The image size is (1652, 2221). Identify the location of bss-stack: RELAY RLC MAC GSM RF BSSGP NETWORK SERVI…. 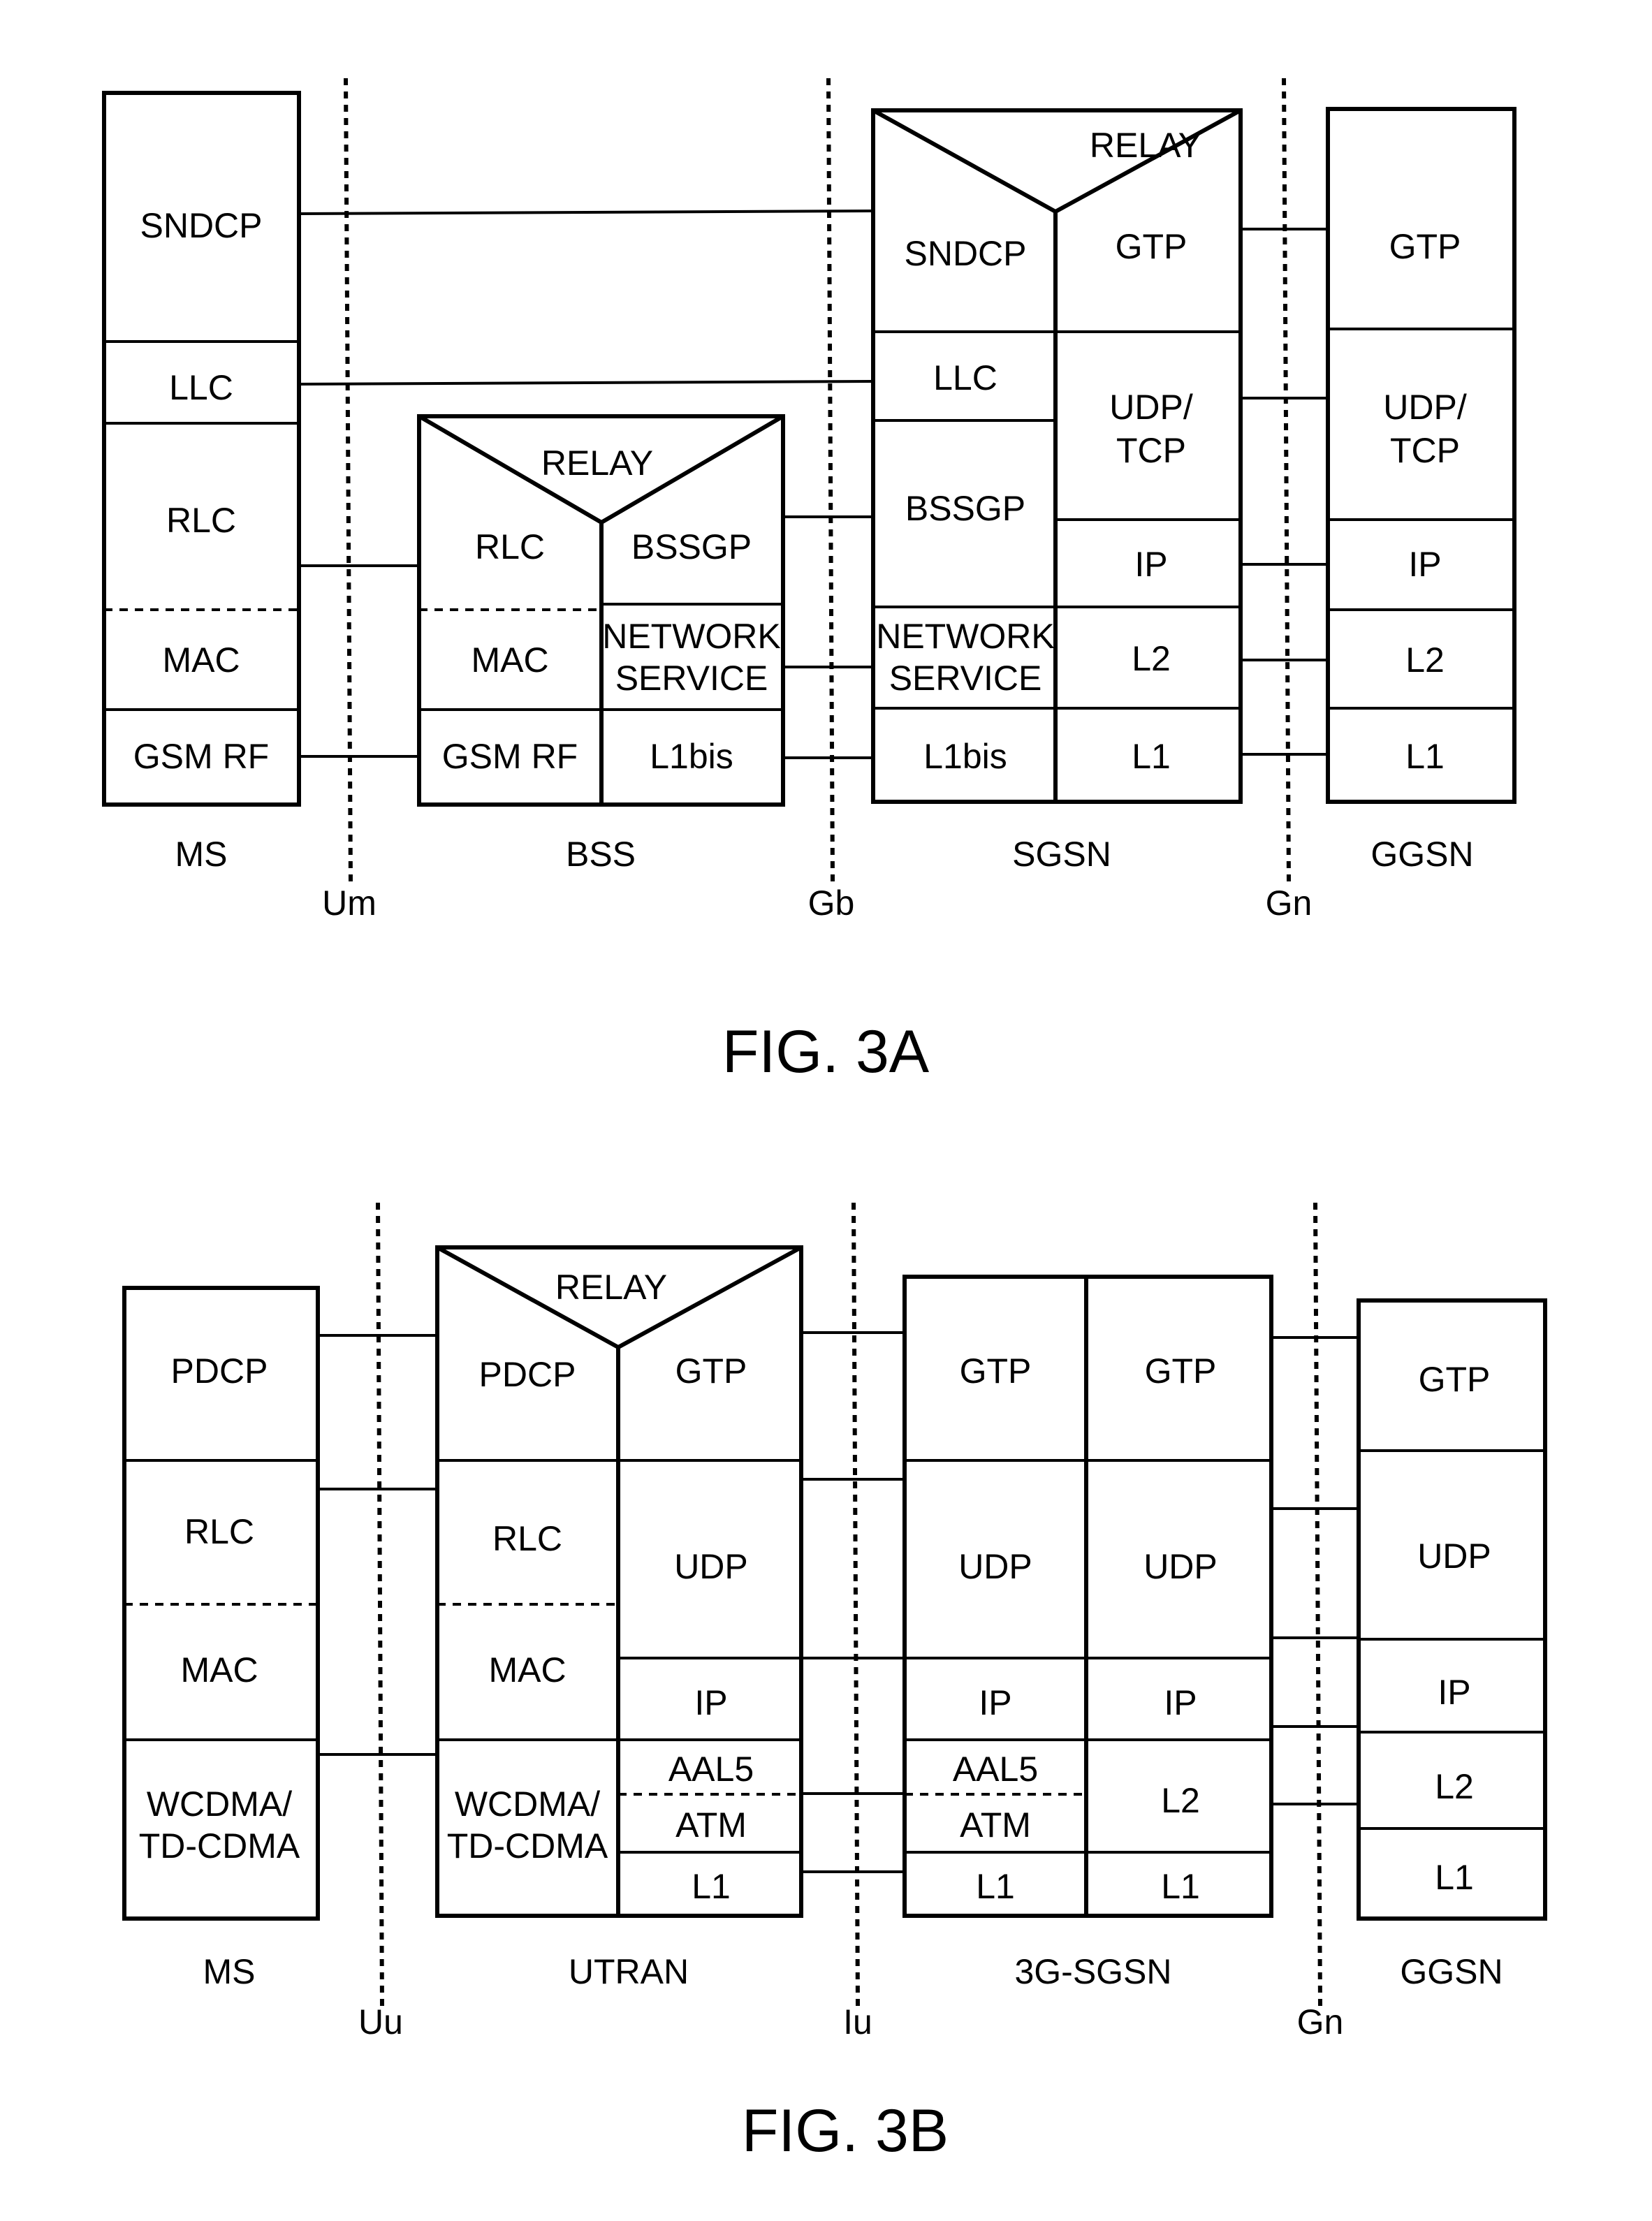
(601, 644).